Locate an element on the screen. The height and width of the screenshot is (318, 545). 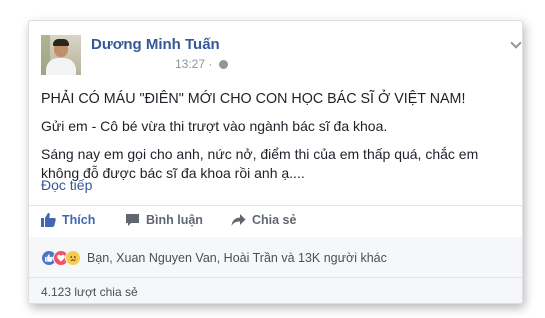
comment-button: Bình luận is located at coordinates (164, 220).